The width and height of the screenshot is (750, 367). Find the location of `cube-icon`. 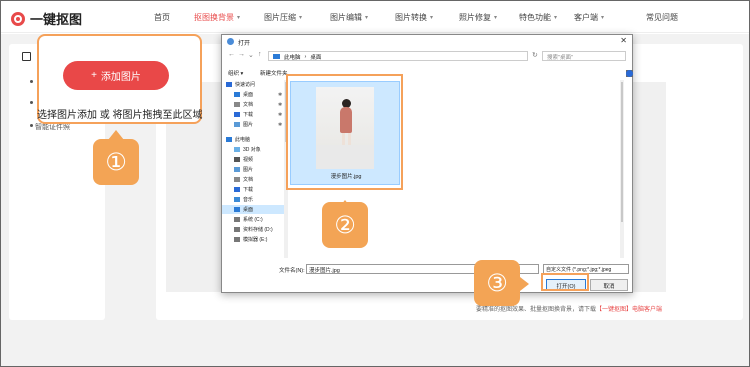

cube-icon is located at coordinates (237, 149).